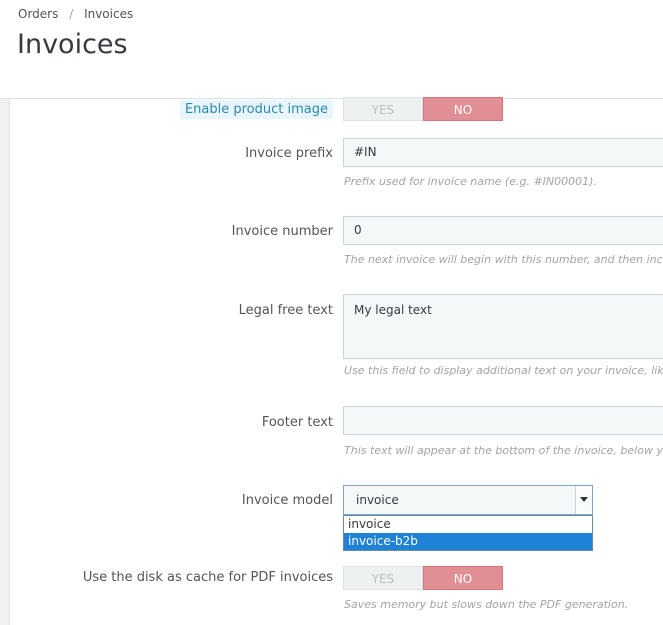  What do you see at coordinates (297, 422) in the screenshot?
I see `footer-text-label: Footer text` at bounding box center [297, 422].